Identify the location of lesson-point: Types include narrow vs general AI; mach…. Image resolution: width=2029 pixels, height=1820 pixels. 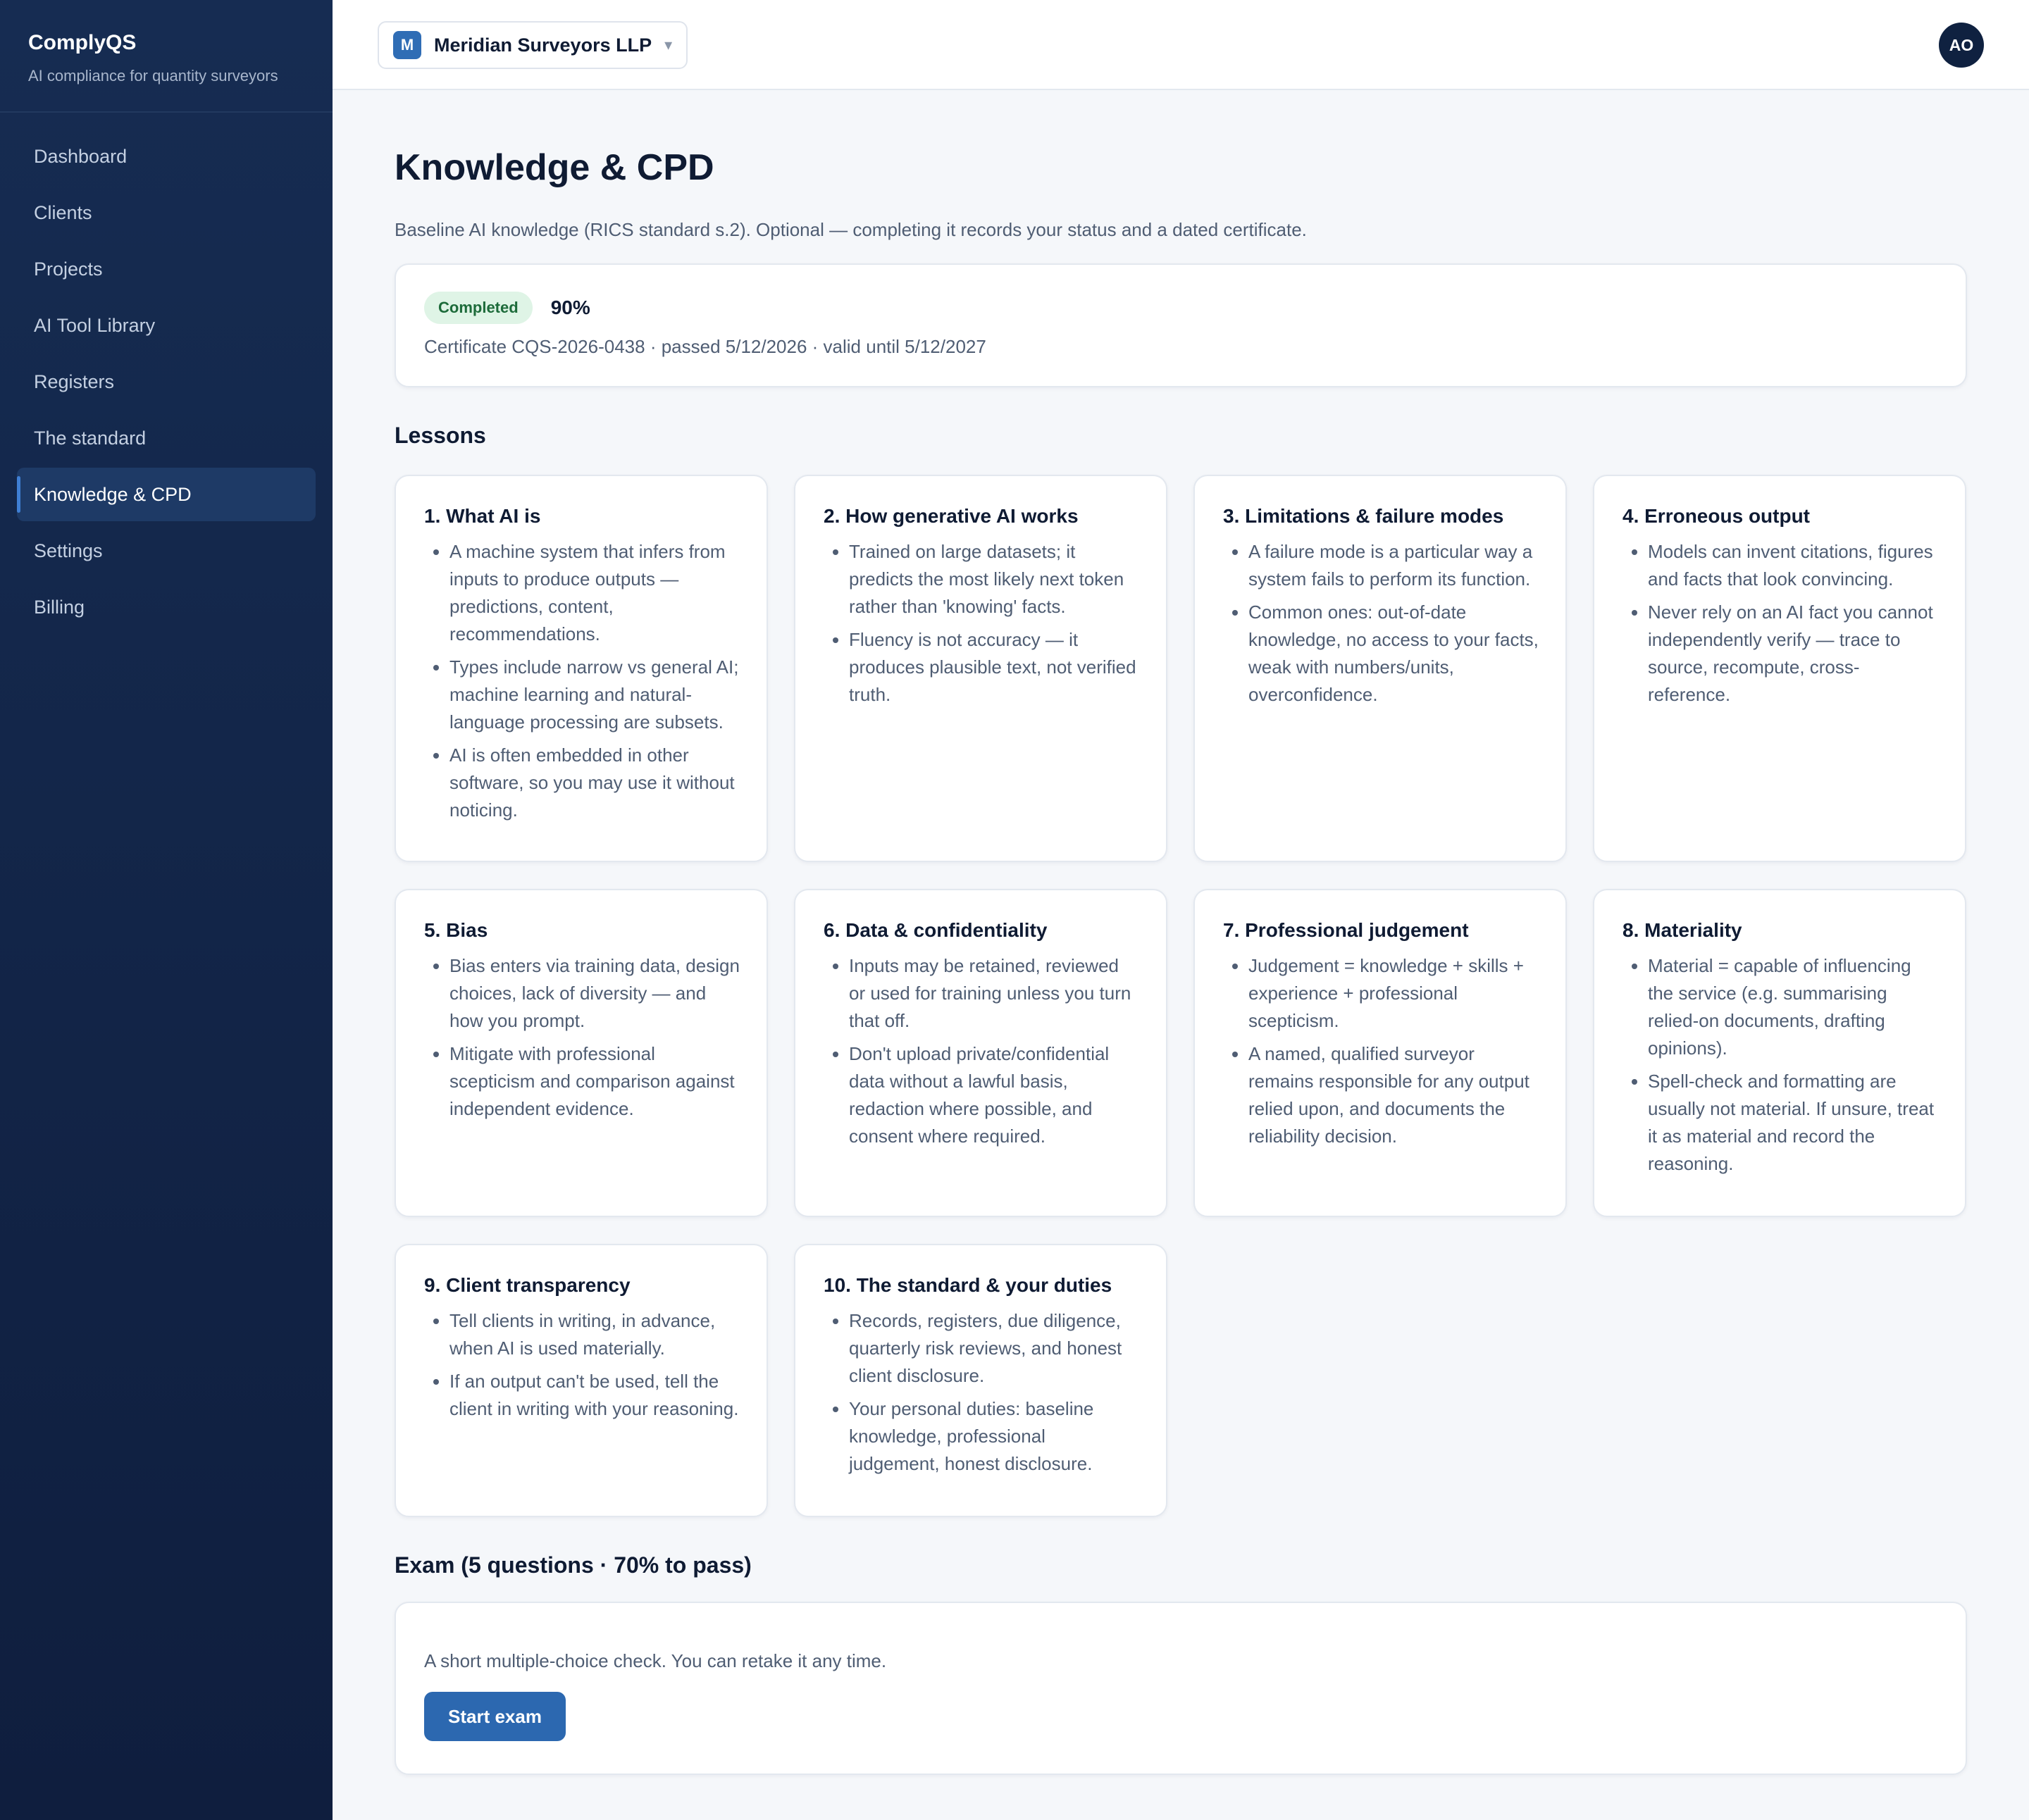
(594, 695).